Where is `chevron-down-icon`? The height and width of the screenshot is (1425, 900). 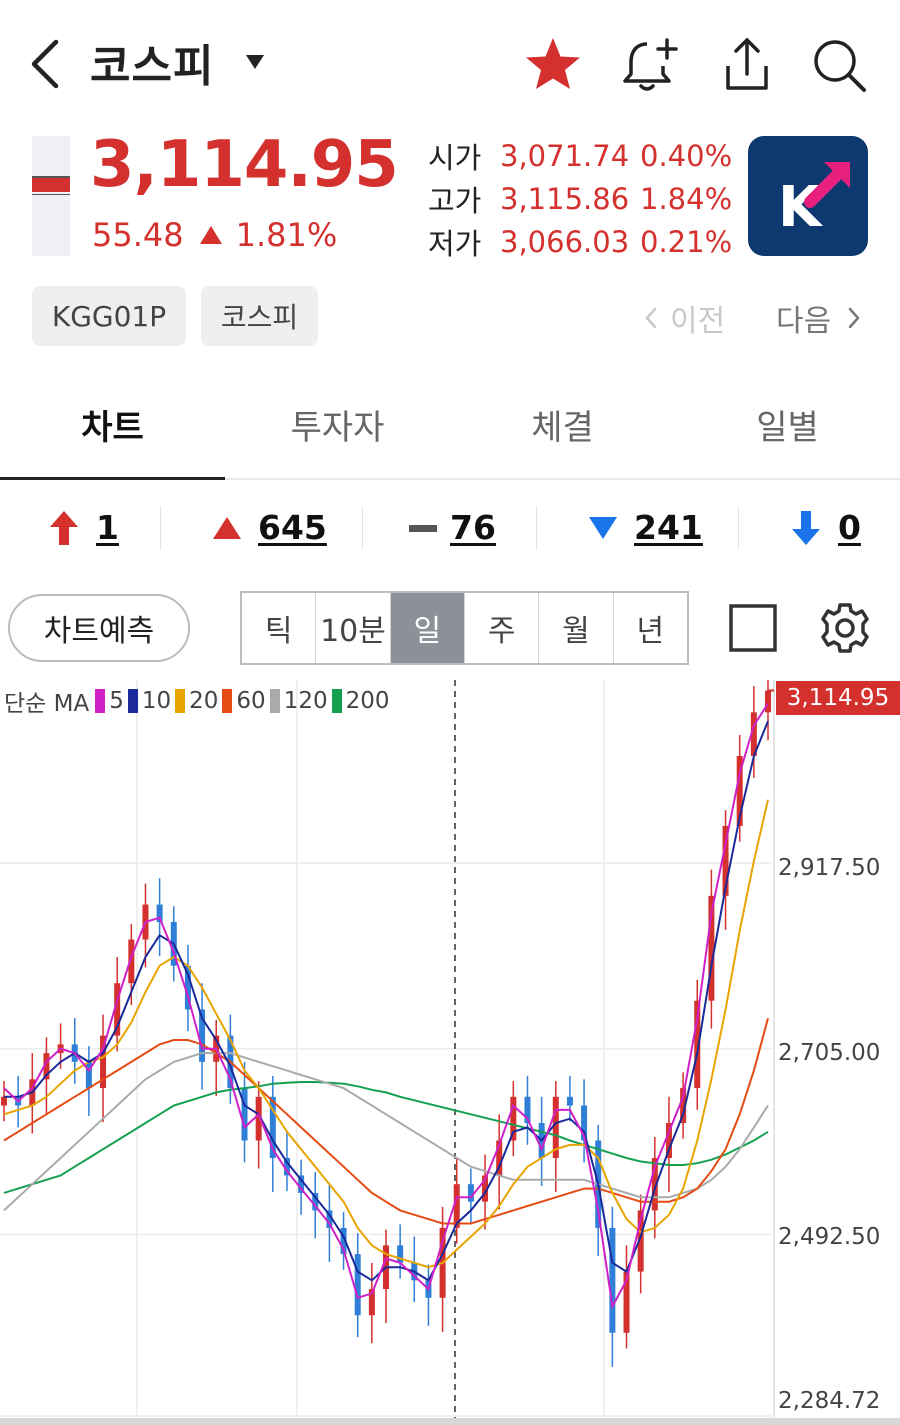
chevron-down-icon is located at coordinates (255, 62).